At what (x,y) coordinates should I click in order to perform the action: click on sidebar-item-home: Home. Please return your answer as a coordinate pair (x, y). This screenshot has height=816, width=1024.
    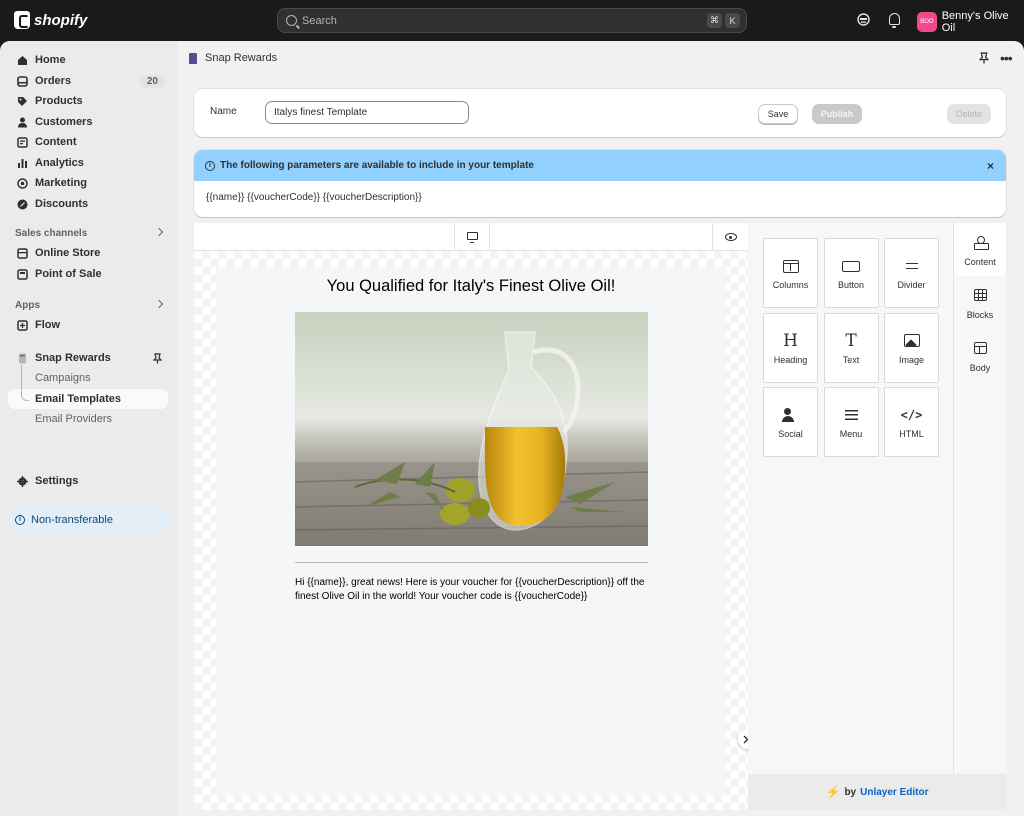
    Looking at the image, I should click on (89, 60).